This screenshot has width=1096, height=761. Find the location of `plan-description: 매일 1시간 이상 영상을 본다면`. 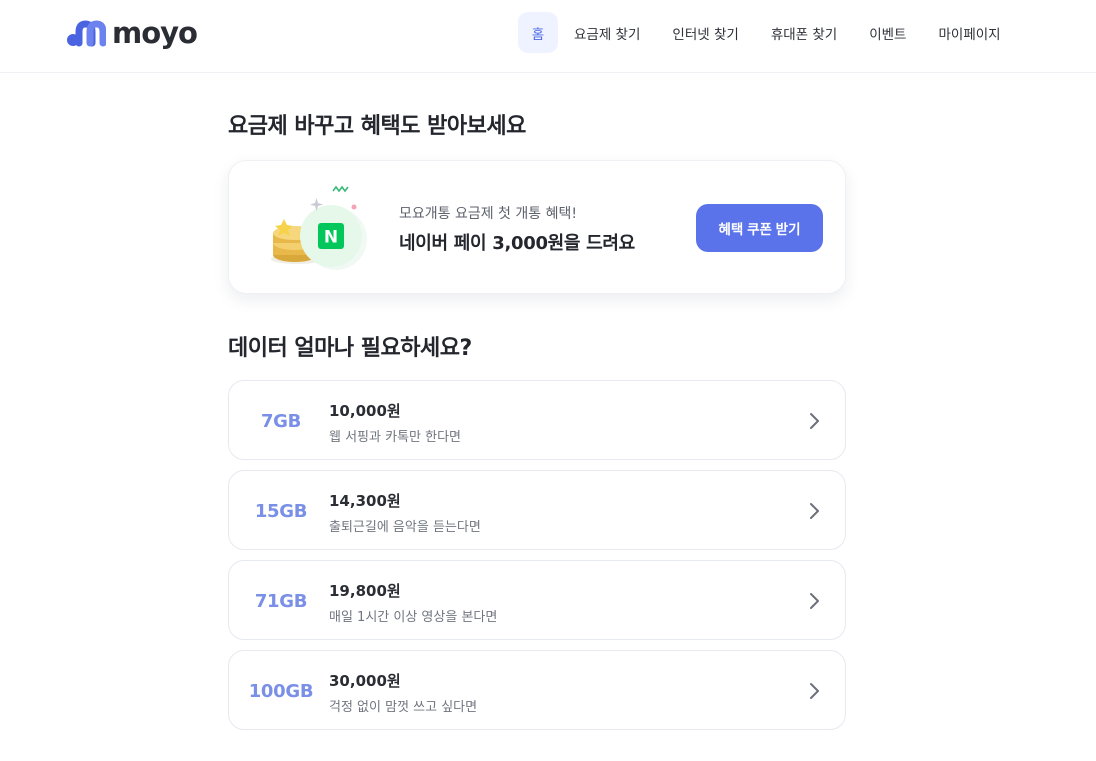

plan-description: 매일 1시간 이상 영상을 본다면 is located at coordinates (413, 617).